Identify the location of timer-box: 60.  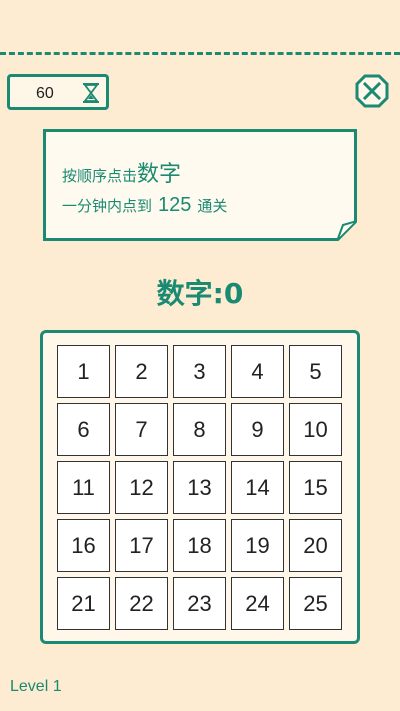
(58, 92).